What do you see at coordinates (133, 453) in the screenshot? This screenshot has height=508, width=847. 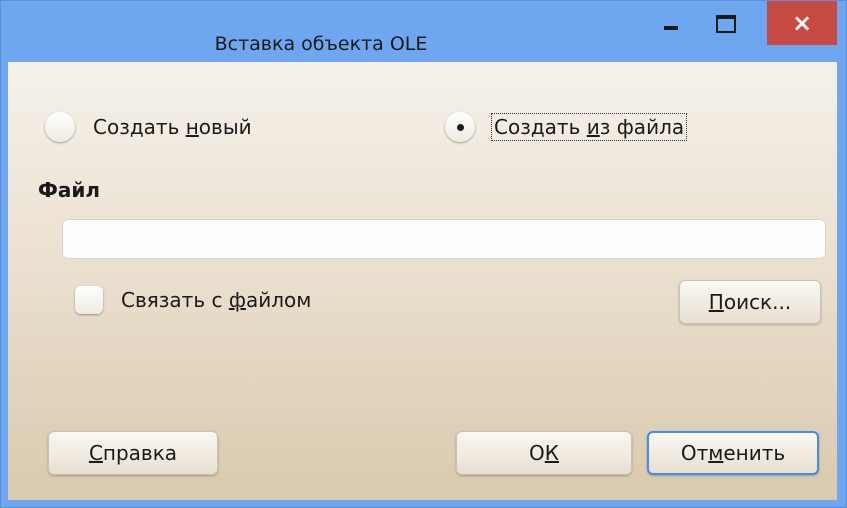 I see `help-button: Справка` at bounding box center [133, 453].